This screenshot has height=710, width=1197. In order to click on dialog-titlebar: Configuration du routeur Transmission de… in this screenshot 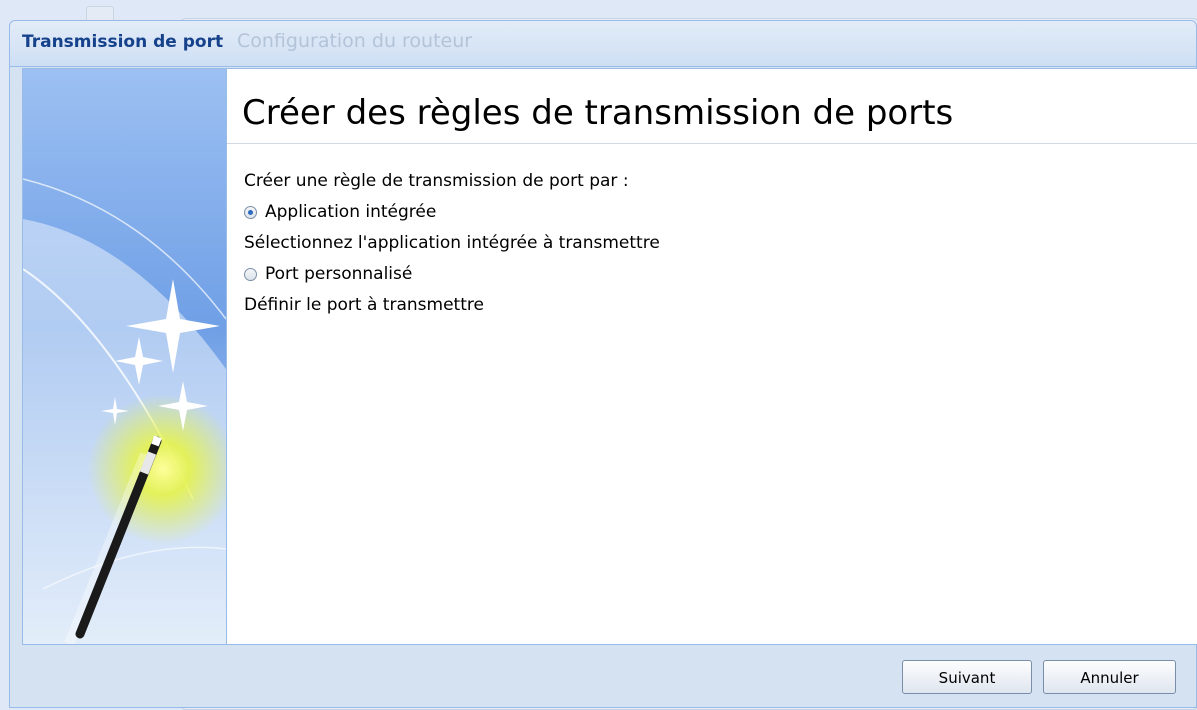, I will do `click(603, 44)`.